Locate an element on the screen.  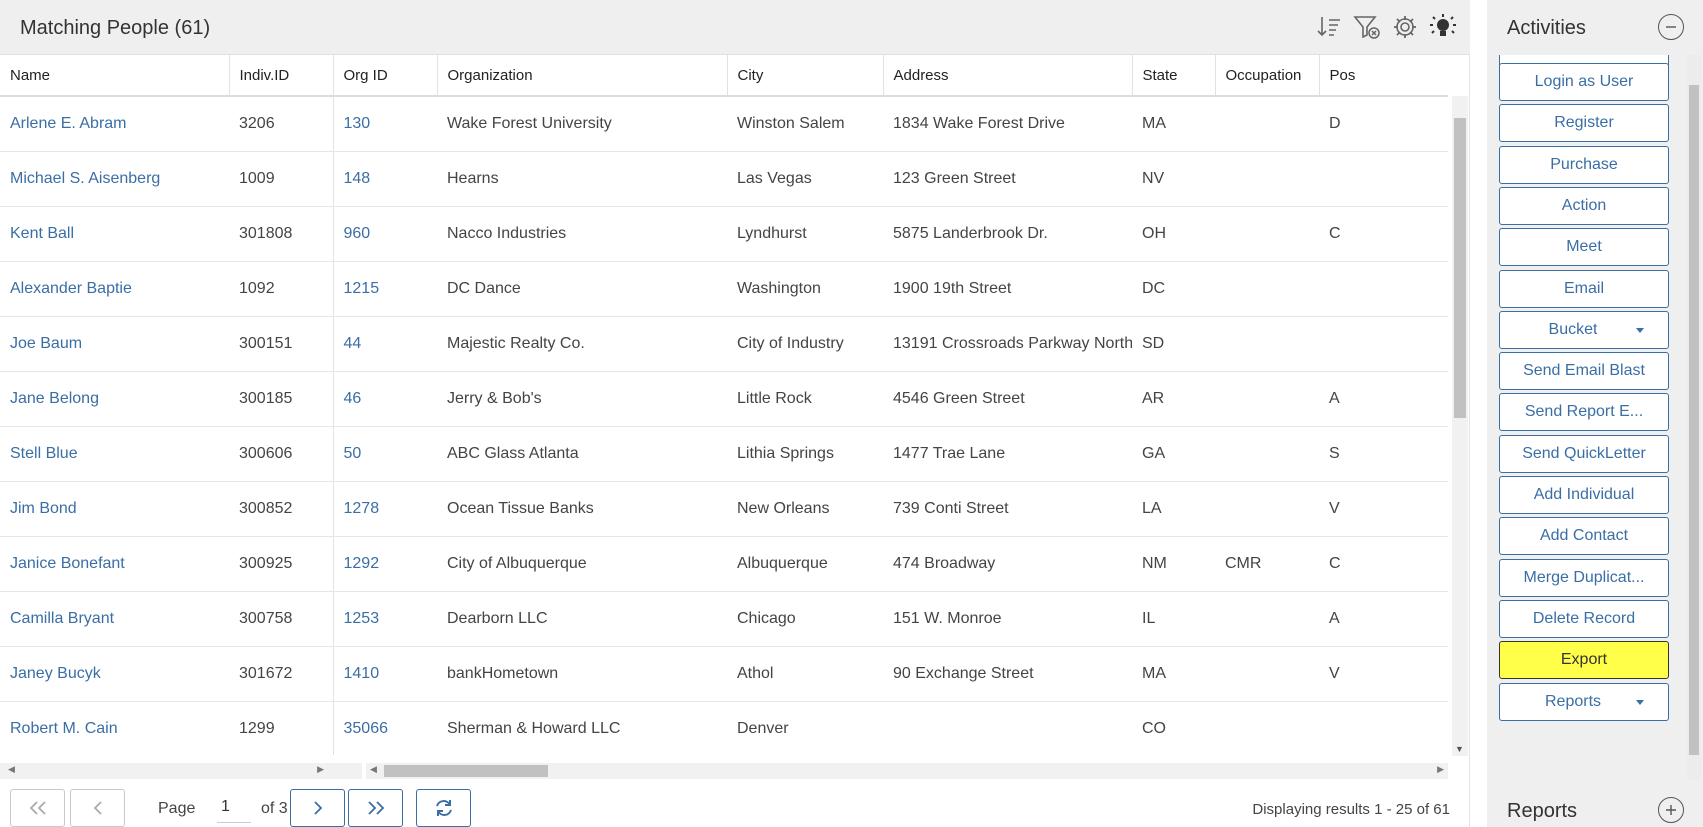
col-header-city: City is located at coordinates (805, 76).